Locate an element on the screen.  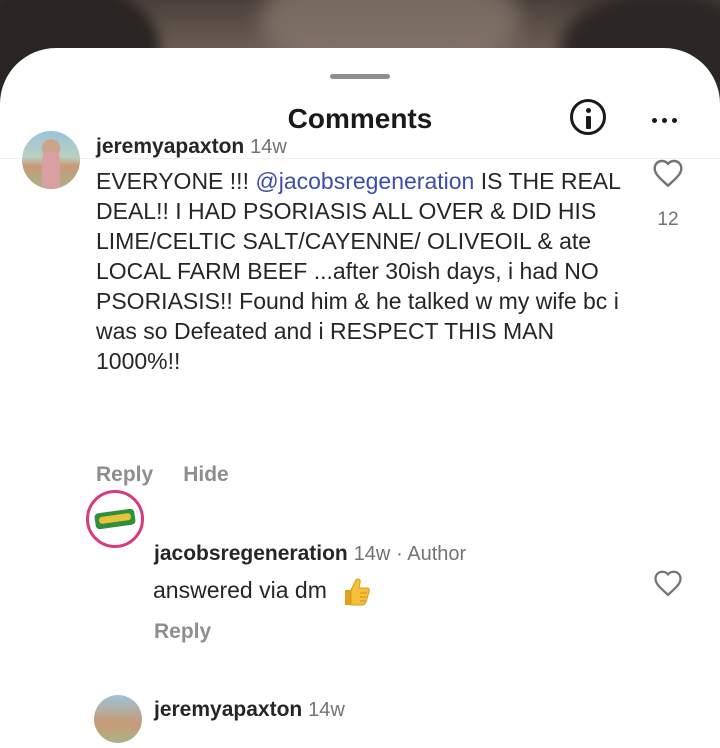
reply-header: jacobsregeneration 14w · Author is located at coordinates (310, 554).